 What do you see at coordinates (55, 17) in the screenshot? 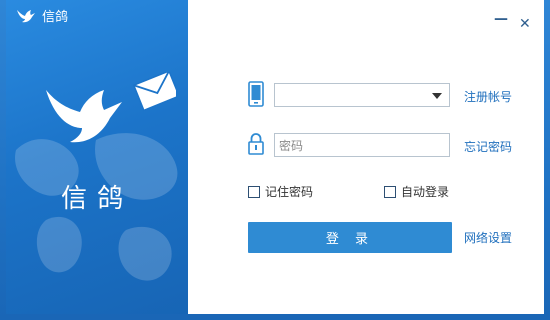
I see `window-title: 信鸽` at bounding box center [55, 17].